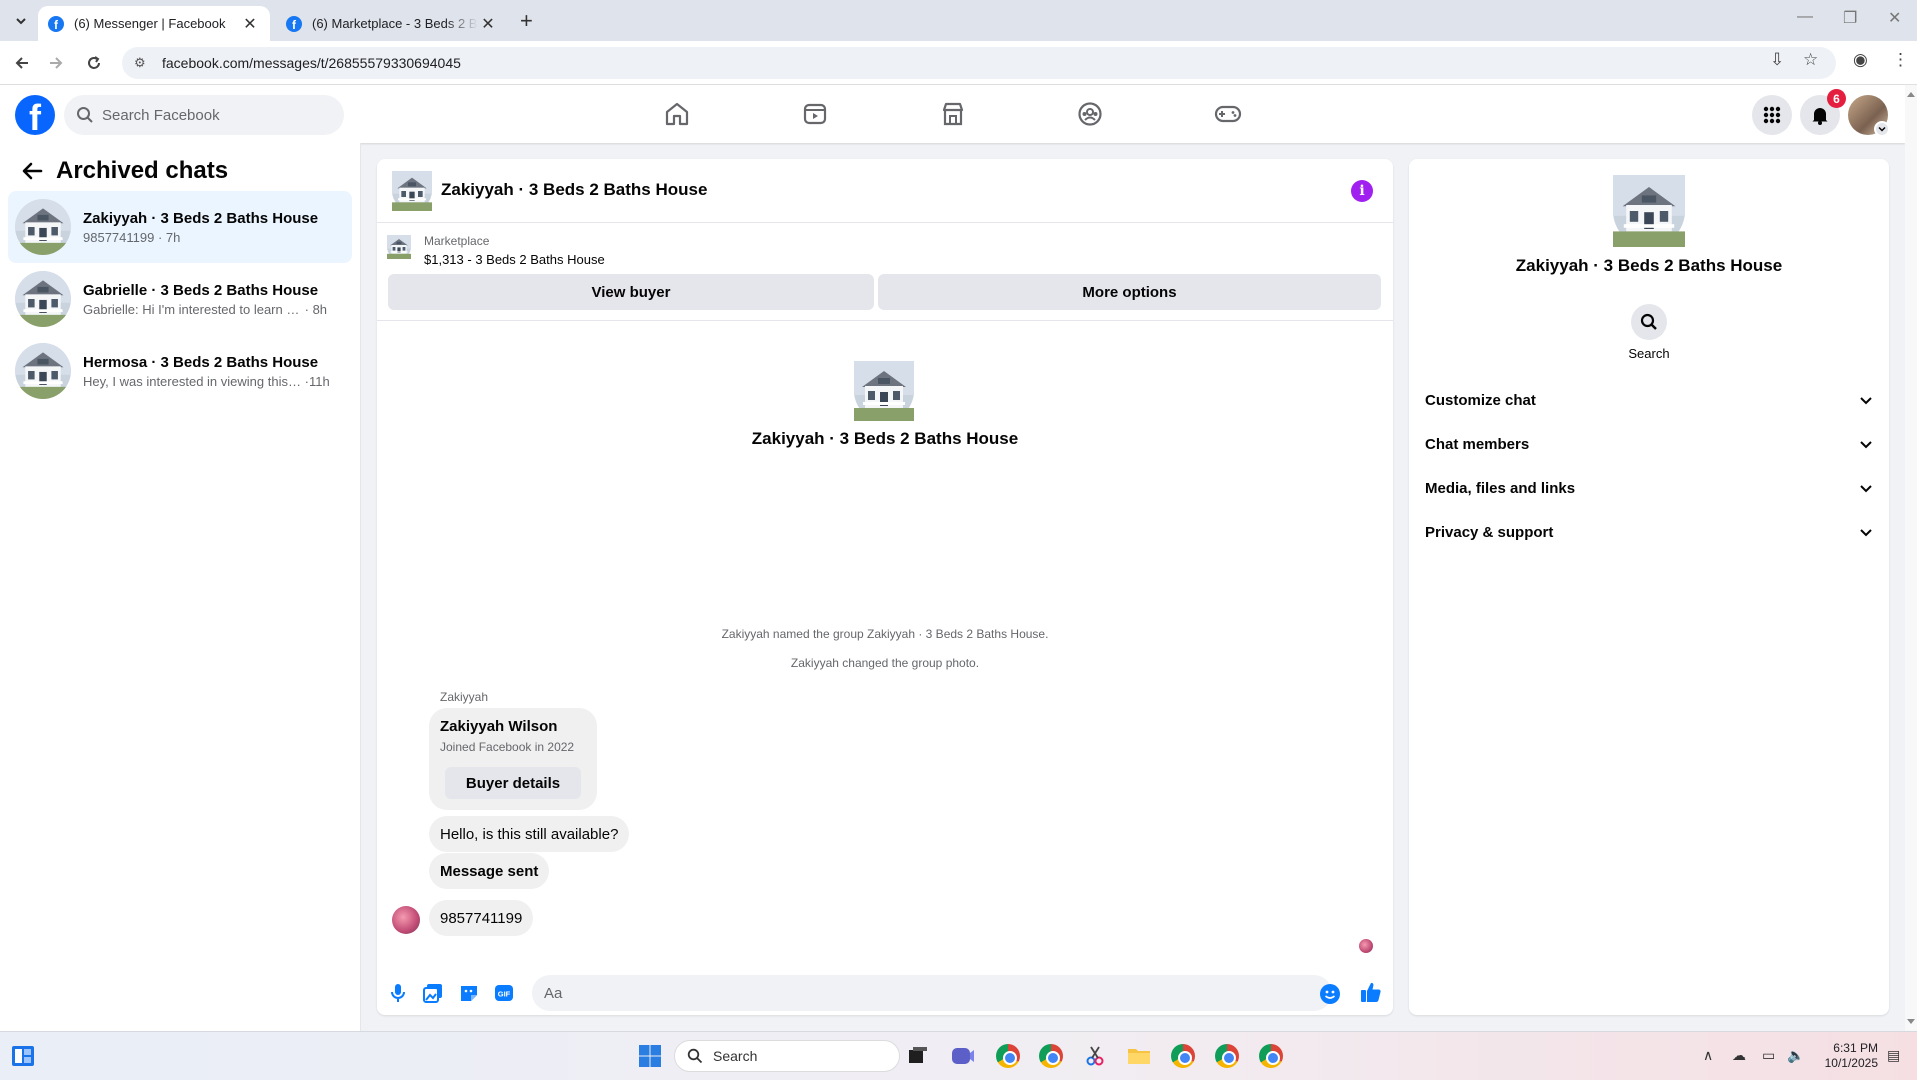 The image size is (1917, 1080). Describe the element at coordinates (56, 63) in the screenshot. I see `forward-button` at that location.